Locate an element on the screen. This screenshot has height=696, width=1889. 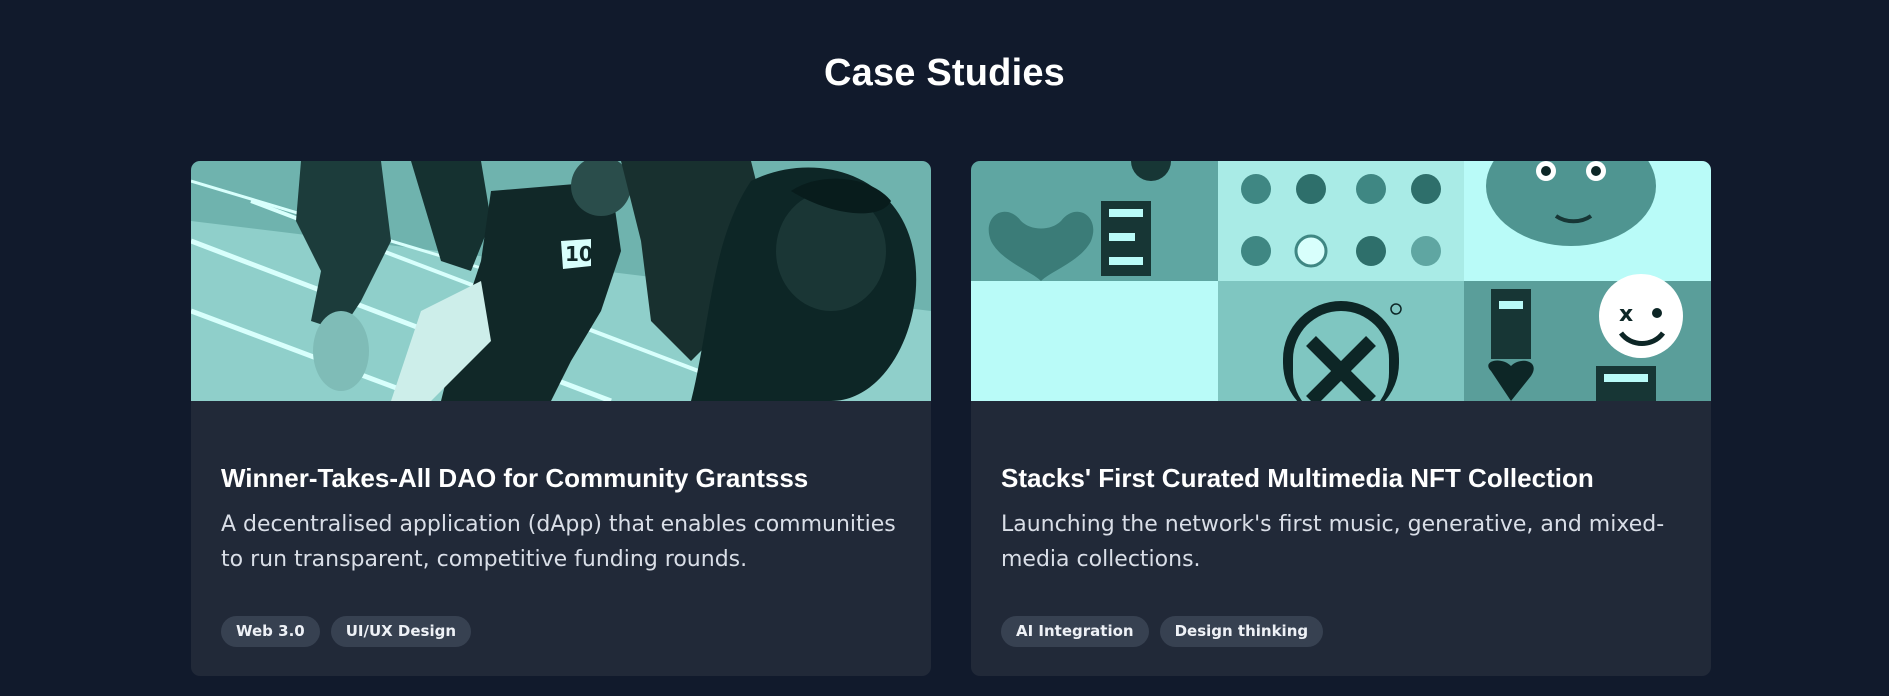
tag-list: Web 3.0 UI/UX Design is located at coordinates (346, 631).